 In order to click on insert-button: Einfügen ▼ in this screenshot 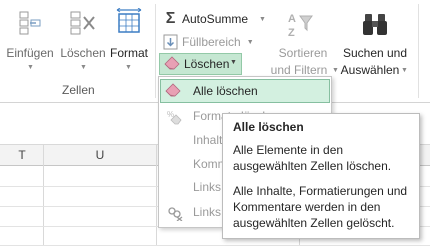, I will do `click(30, 42)`.